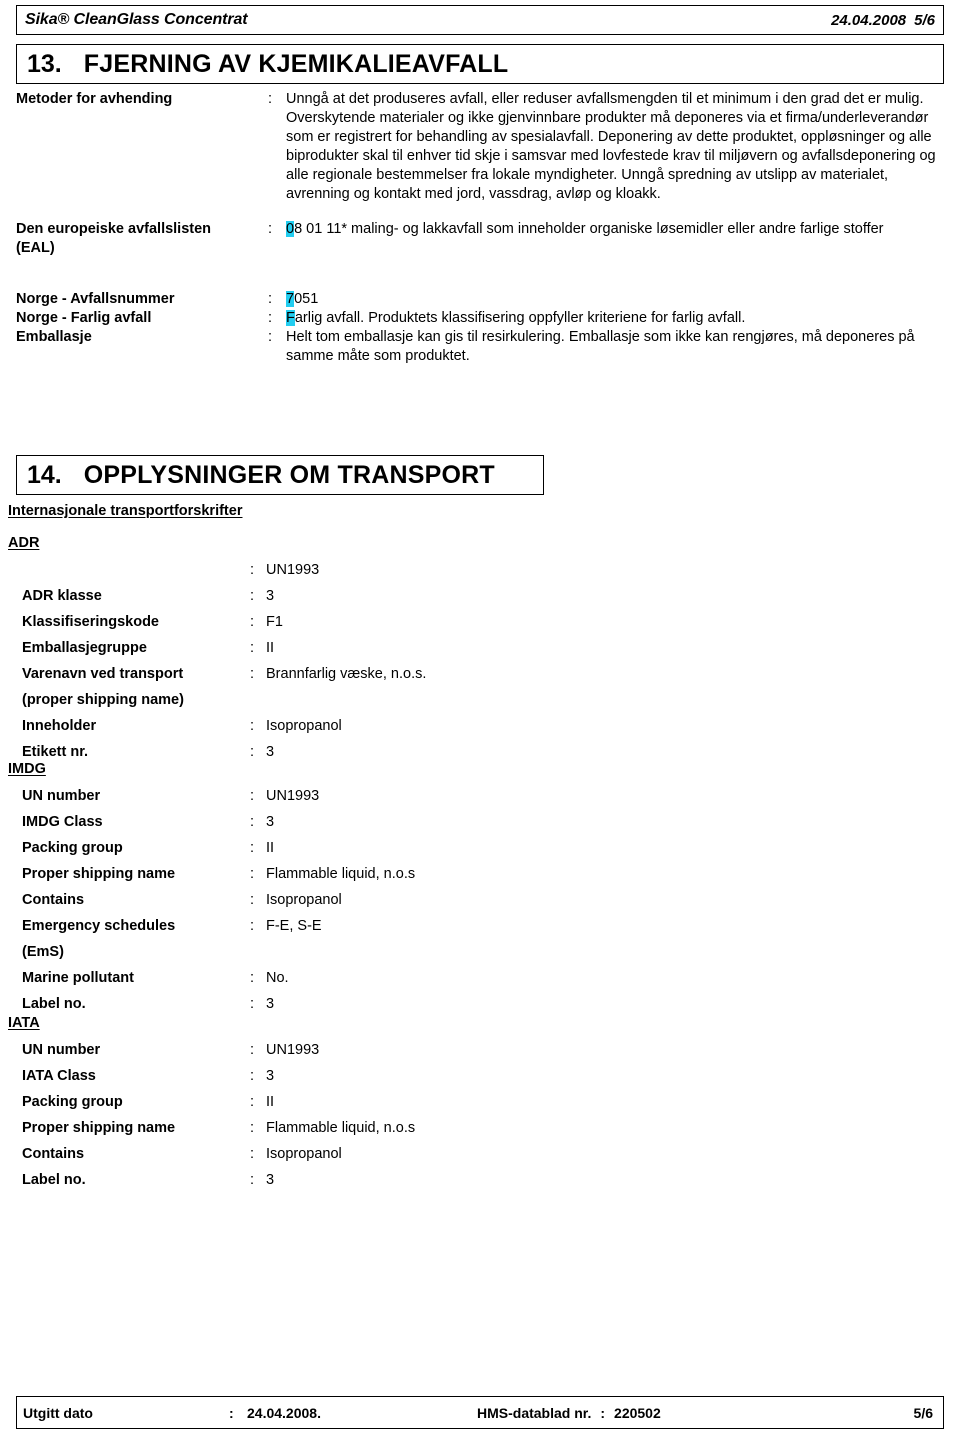 This screenshot has height=1438, width=960. What do you see at coordinates (43, 952) in the screenshot?
I see `row-label-continuation: (EmS)` at bounding box center [43, 952].